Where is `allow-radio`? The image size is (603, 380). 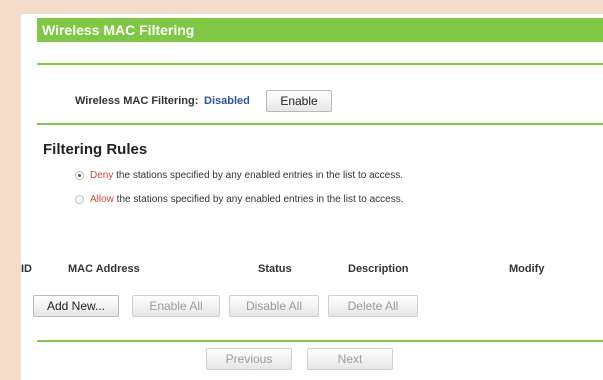 allow-radio is located at coordinates (79, 199).